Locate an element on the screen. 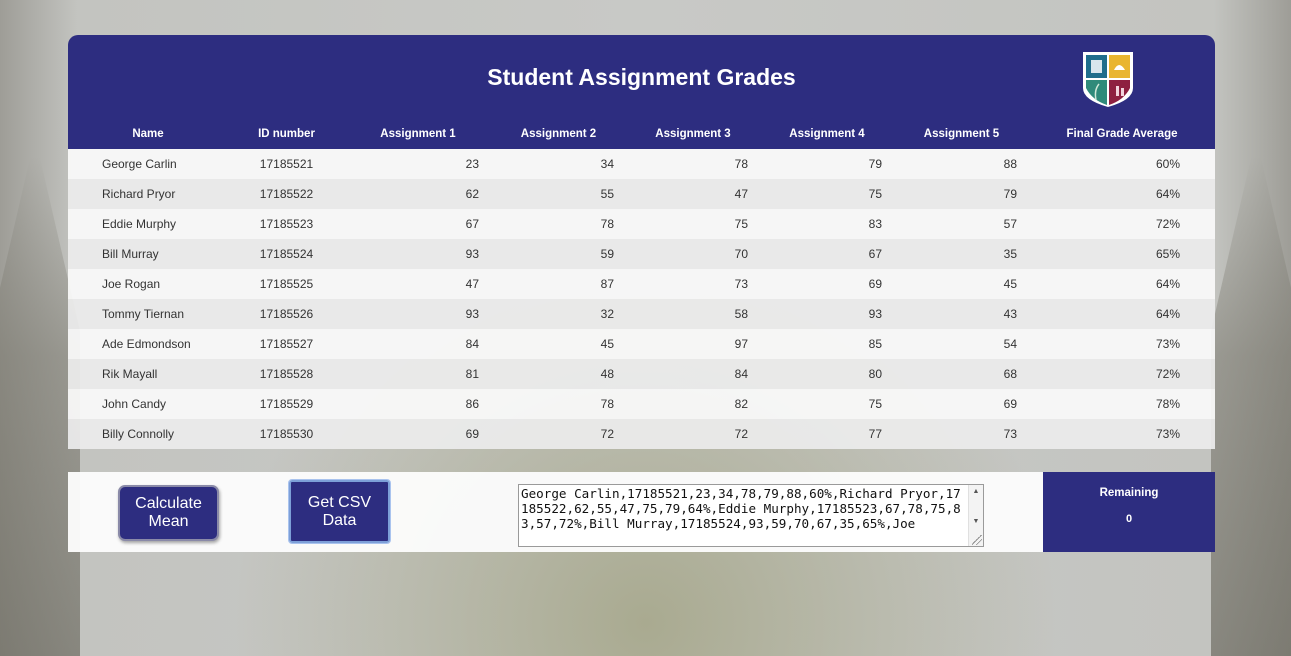 This screenshot has height=656, width=1291. cell-id-number: 17185530 is located at coordinates (286, 434).